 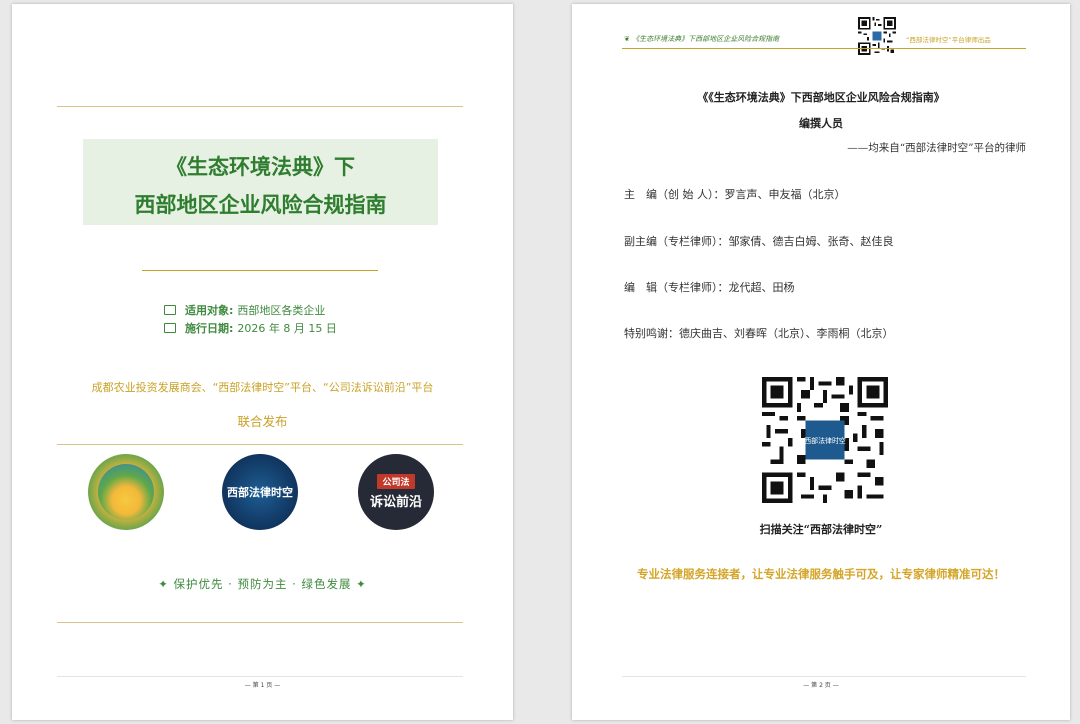 What do you see at coordinates (936, 148) in the screenshot?
I see `editors-source: ——均来自“西部法律时空”平台的律师` at bounding box center [936, 148].